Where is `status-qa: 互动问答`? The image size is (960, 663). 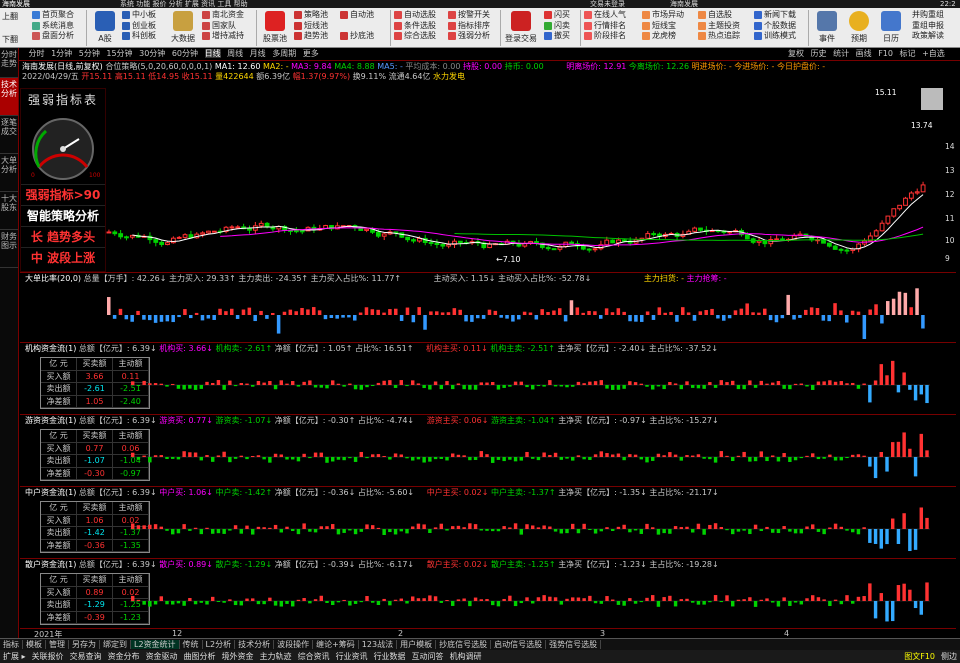
status-qa: 互动问答 is located at coordinates (428, 656).